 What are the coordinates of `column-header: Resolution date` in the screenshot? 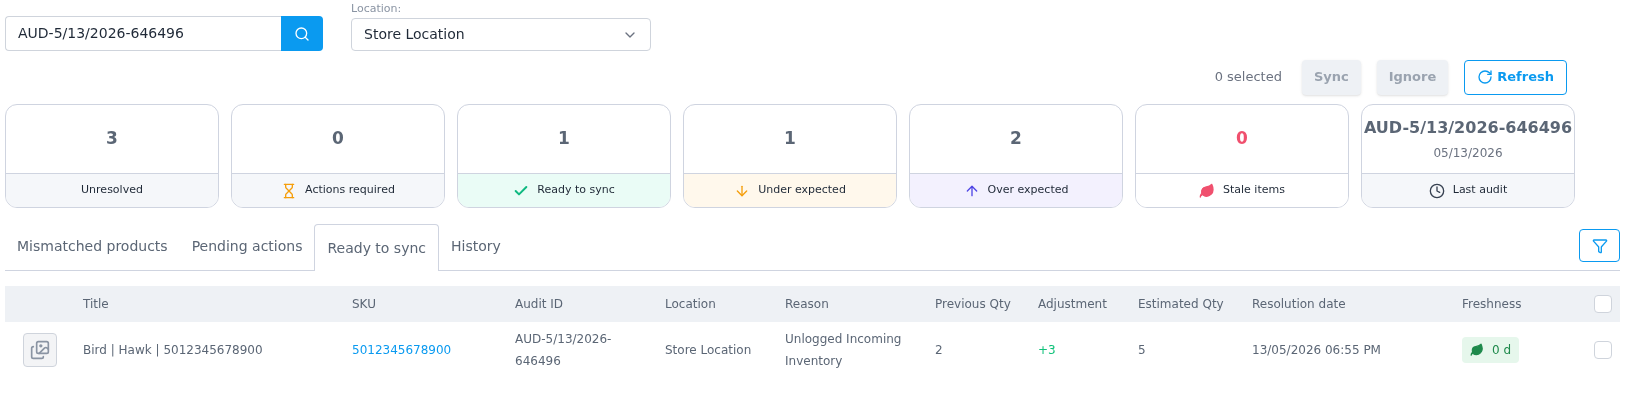 It's located at (1299, 304).